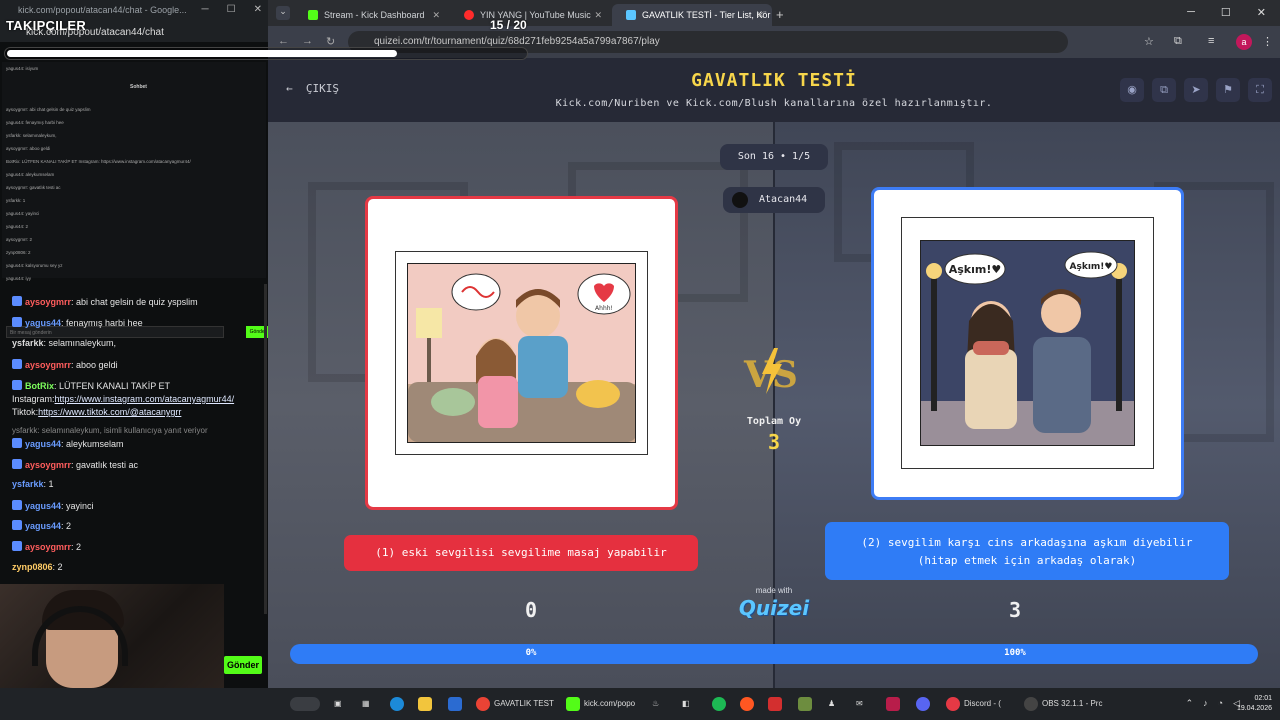 Image resolution: width=1280 pixels, height=720 pixels. I want to click on tab-gavatlik-testi: GAVATLIK TESTİ - Tier List, Kör ✕, so click(692, 15).